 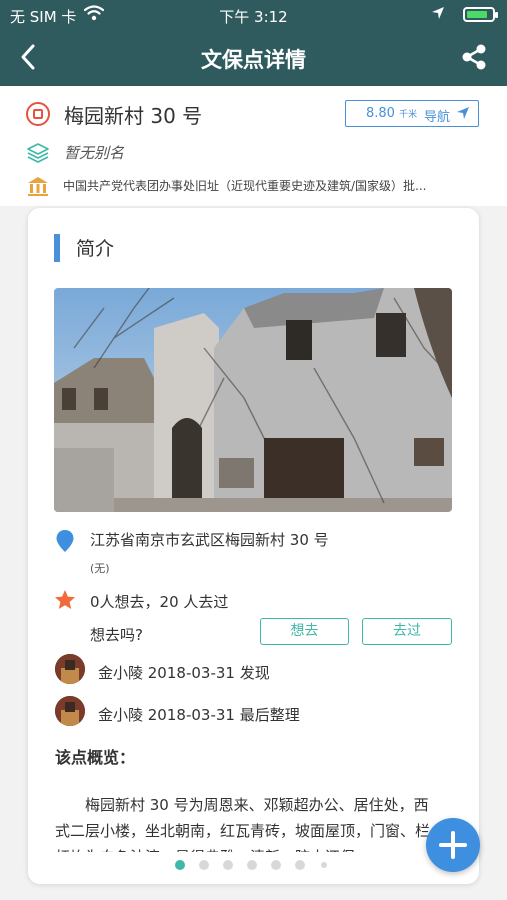 I want to click on battery-icon, so click(x=480, y=14).